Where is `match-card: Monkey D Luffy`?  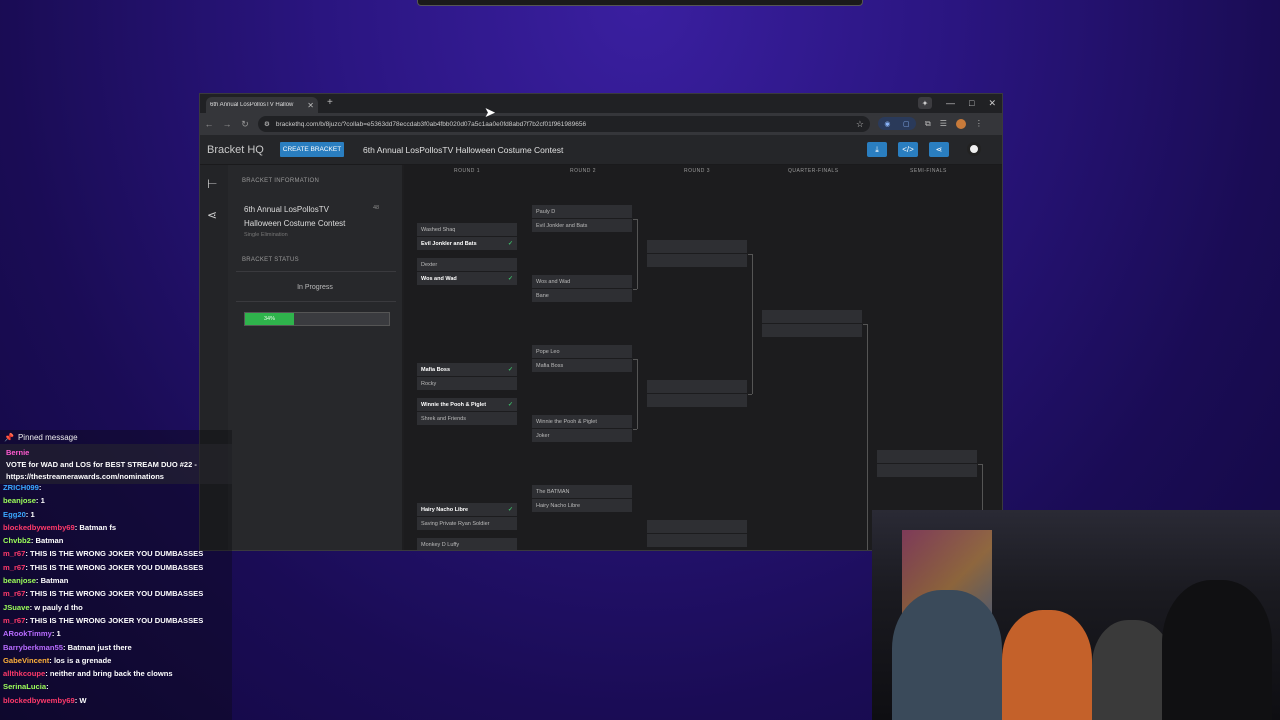
match-card: Monkey D Luffy is located at coordinates (467, 544).